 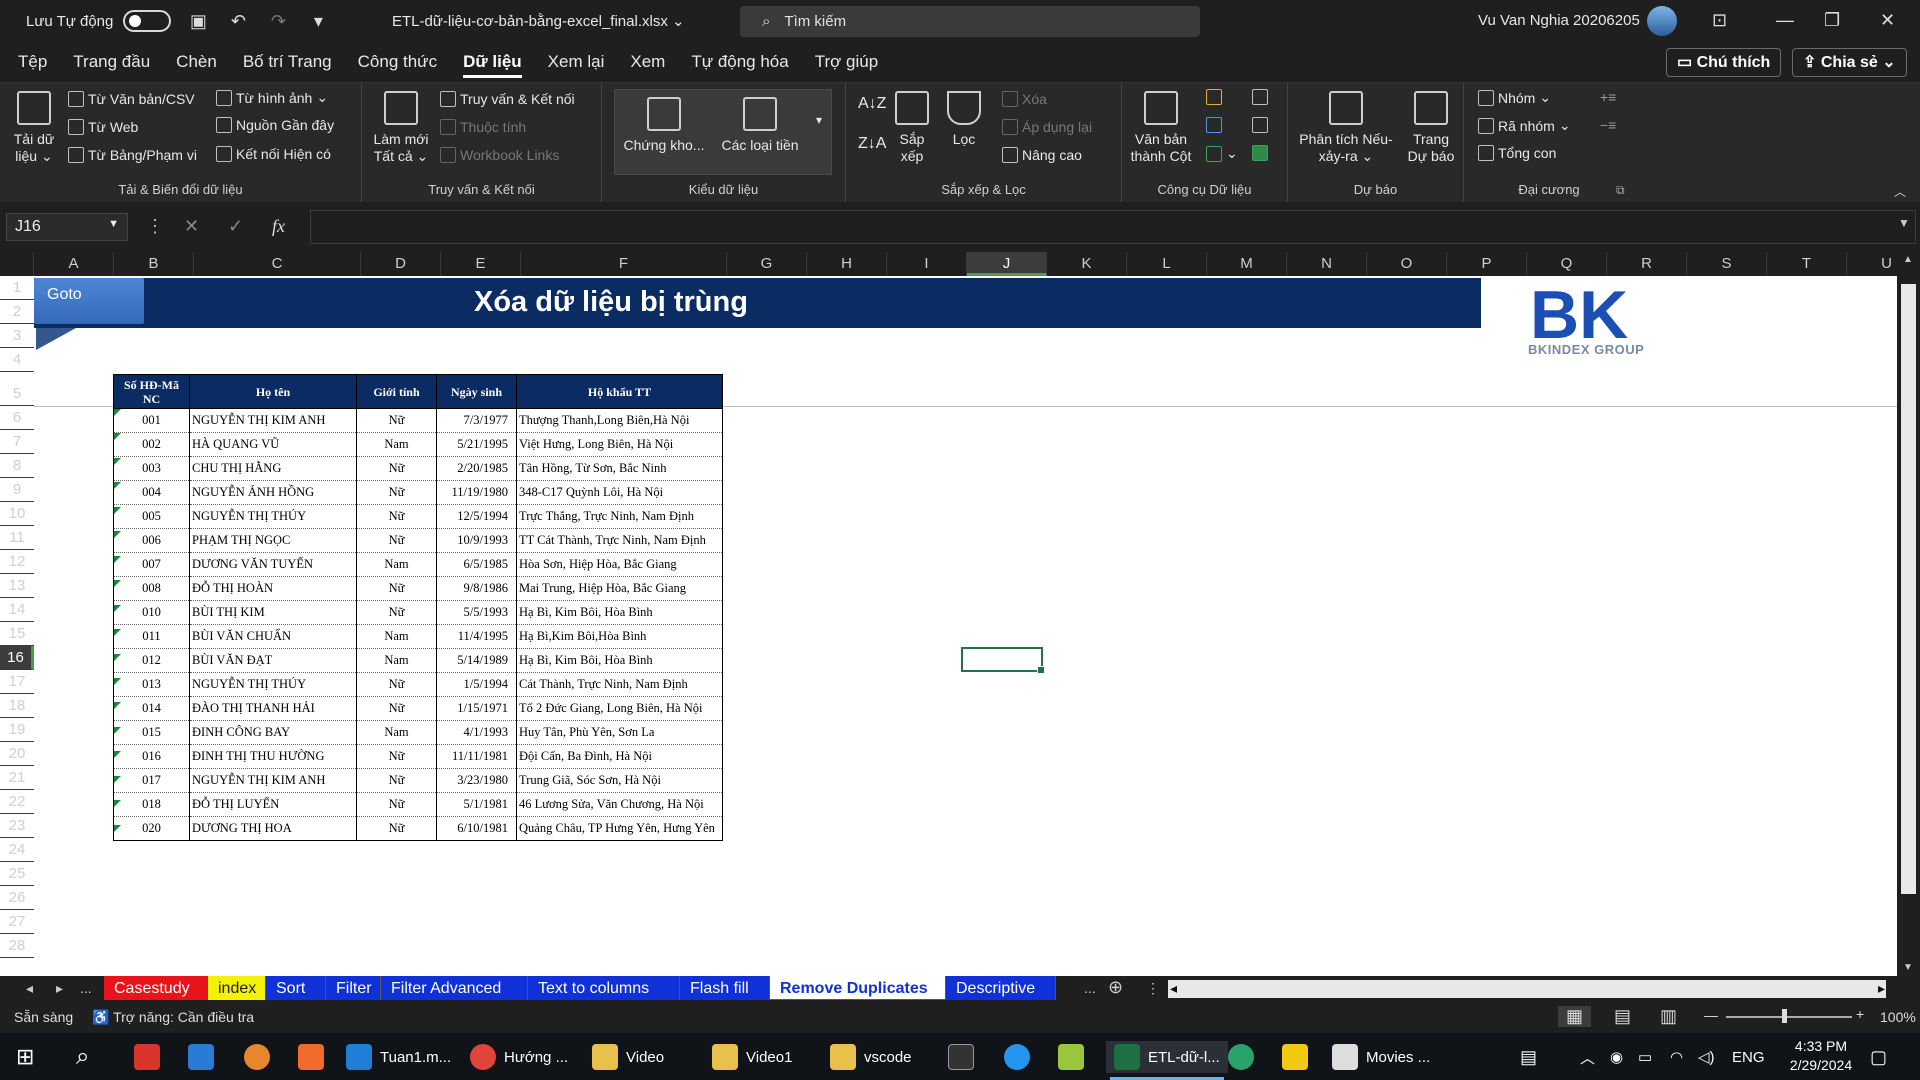 I want to click on user-name: Vu Van Nghia 20206205, so click(x=1559, y=20).